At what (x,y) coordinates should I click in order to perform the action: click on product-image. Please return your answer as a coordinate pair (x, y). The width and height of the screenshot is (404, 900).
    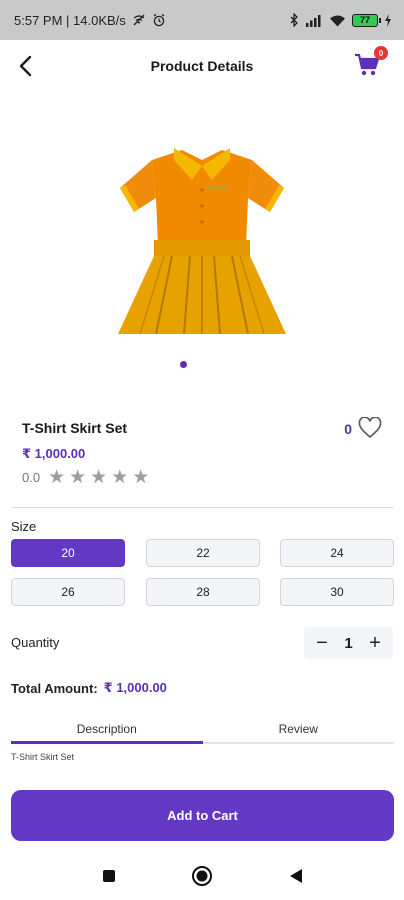
    Looking at the image, I should click on (202, 241).